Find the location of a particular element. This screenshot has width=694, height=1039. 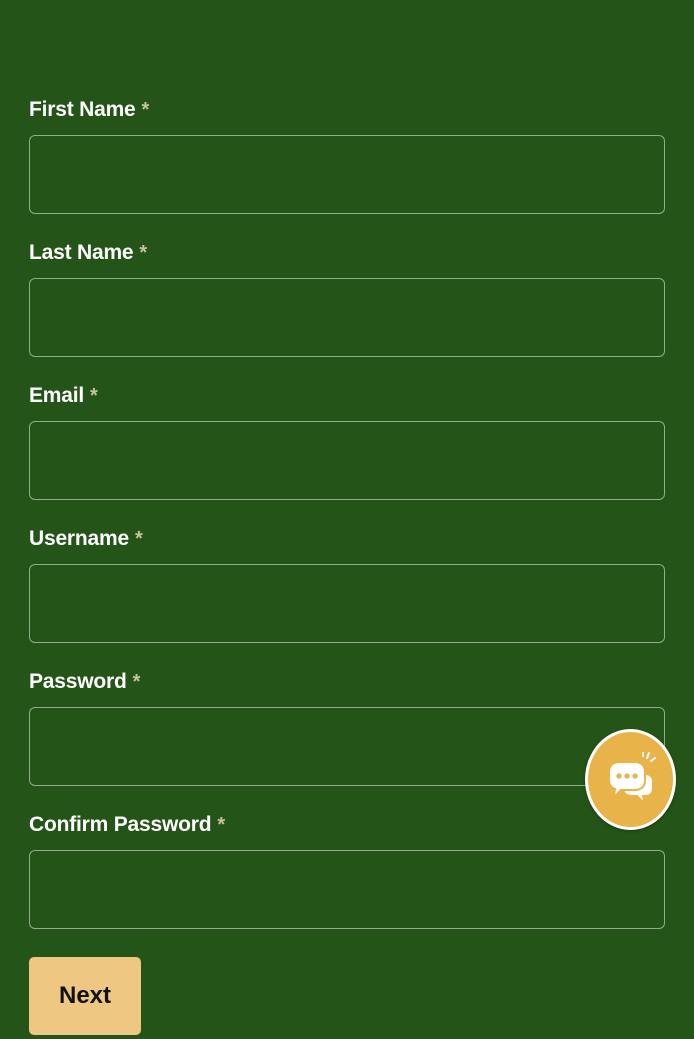

confirm-password-label: Confirm Password is located at coordinates (120, 824).